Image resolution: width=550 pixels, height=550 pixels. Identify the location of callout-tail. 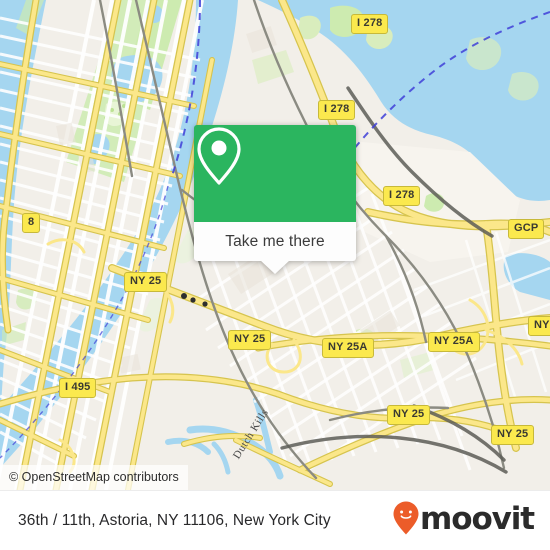
(275, 267).